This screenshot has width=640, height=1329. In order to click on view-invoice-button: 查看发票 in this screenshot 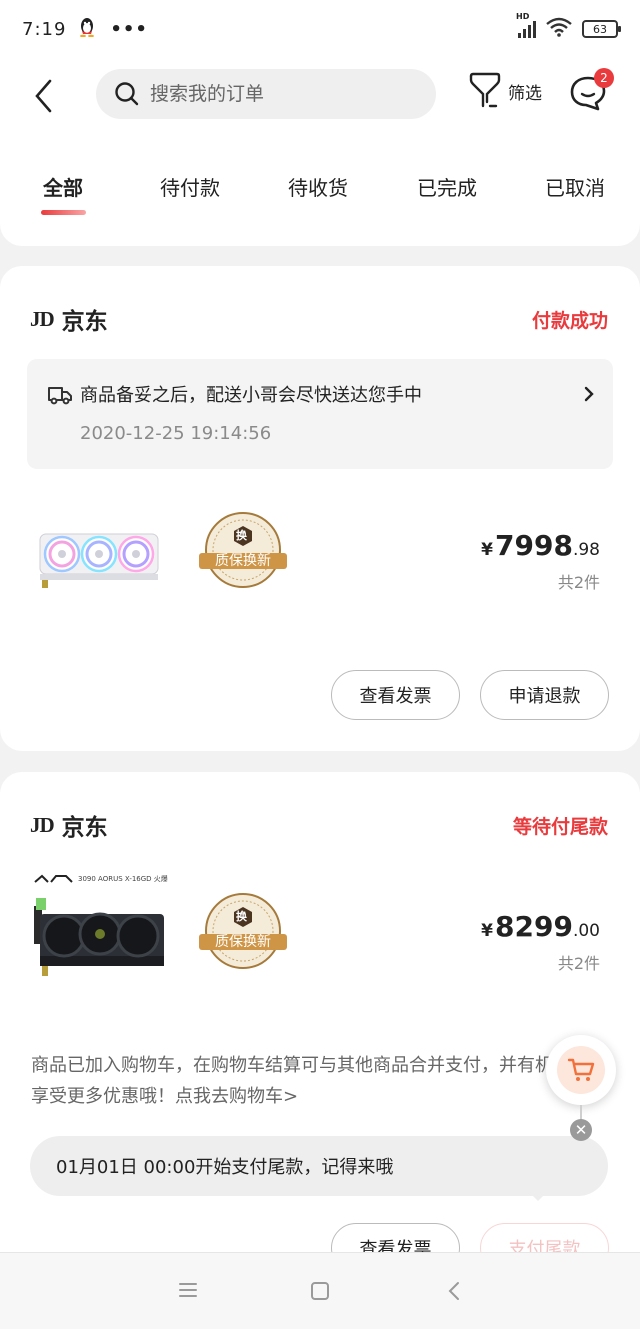, I will do `click(395, 695)`.